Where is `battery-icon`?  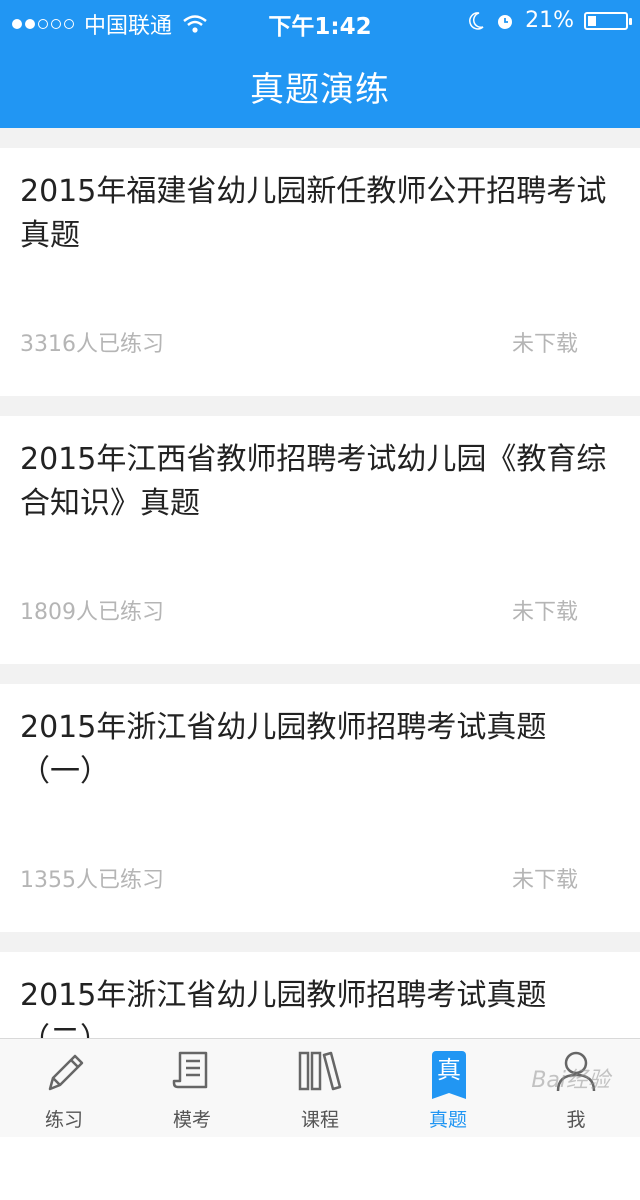
battery-icon is located at coordinates (608, 20).